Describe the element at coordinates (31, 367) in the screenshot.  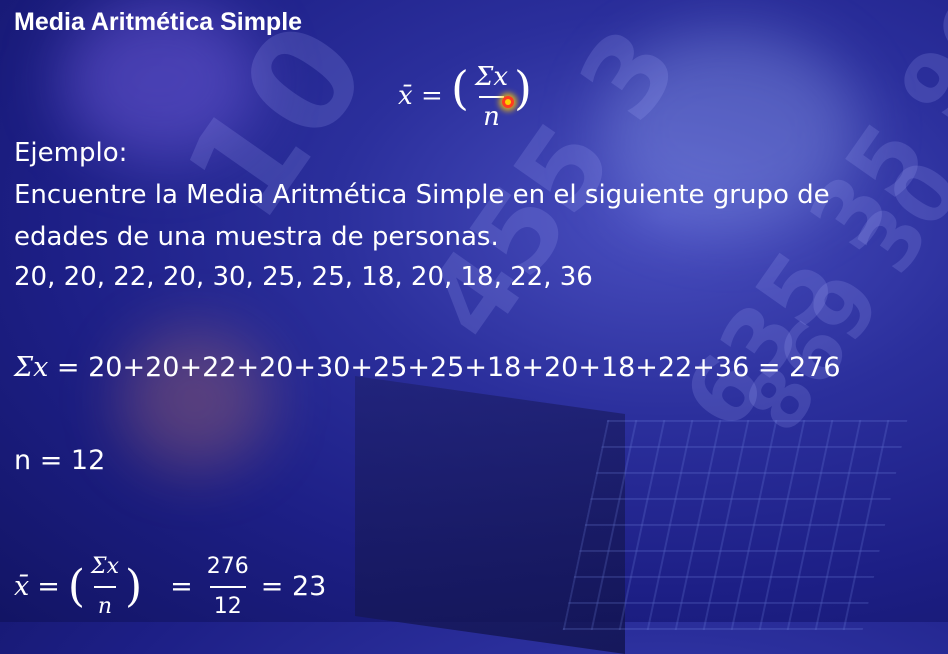
I see `sum-symbol: Σx` at that location.